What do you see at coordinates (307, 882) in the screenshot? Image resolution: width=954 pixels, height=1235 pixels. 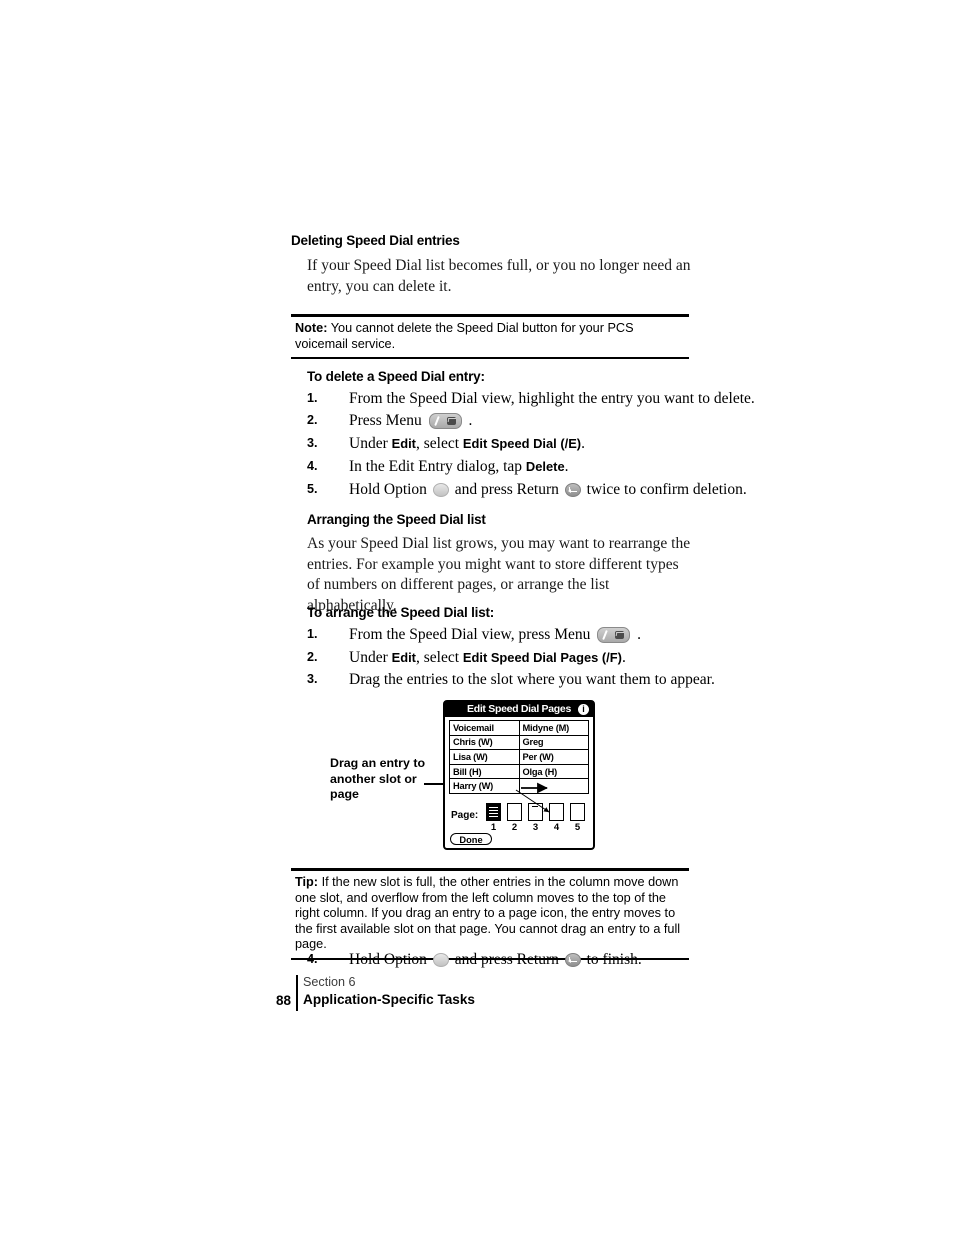 I see `tip-label: Tip:` at bounding box center [307, 882].